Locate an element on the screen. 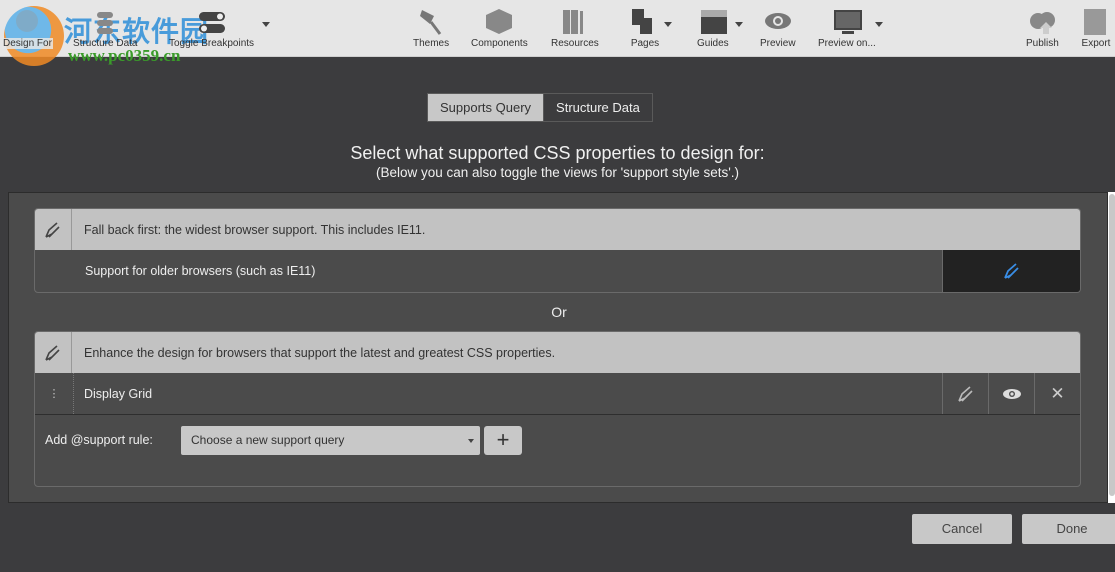 The image size is (1115, 572). toolbar-components: Components is located at coordinates (499, 26).